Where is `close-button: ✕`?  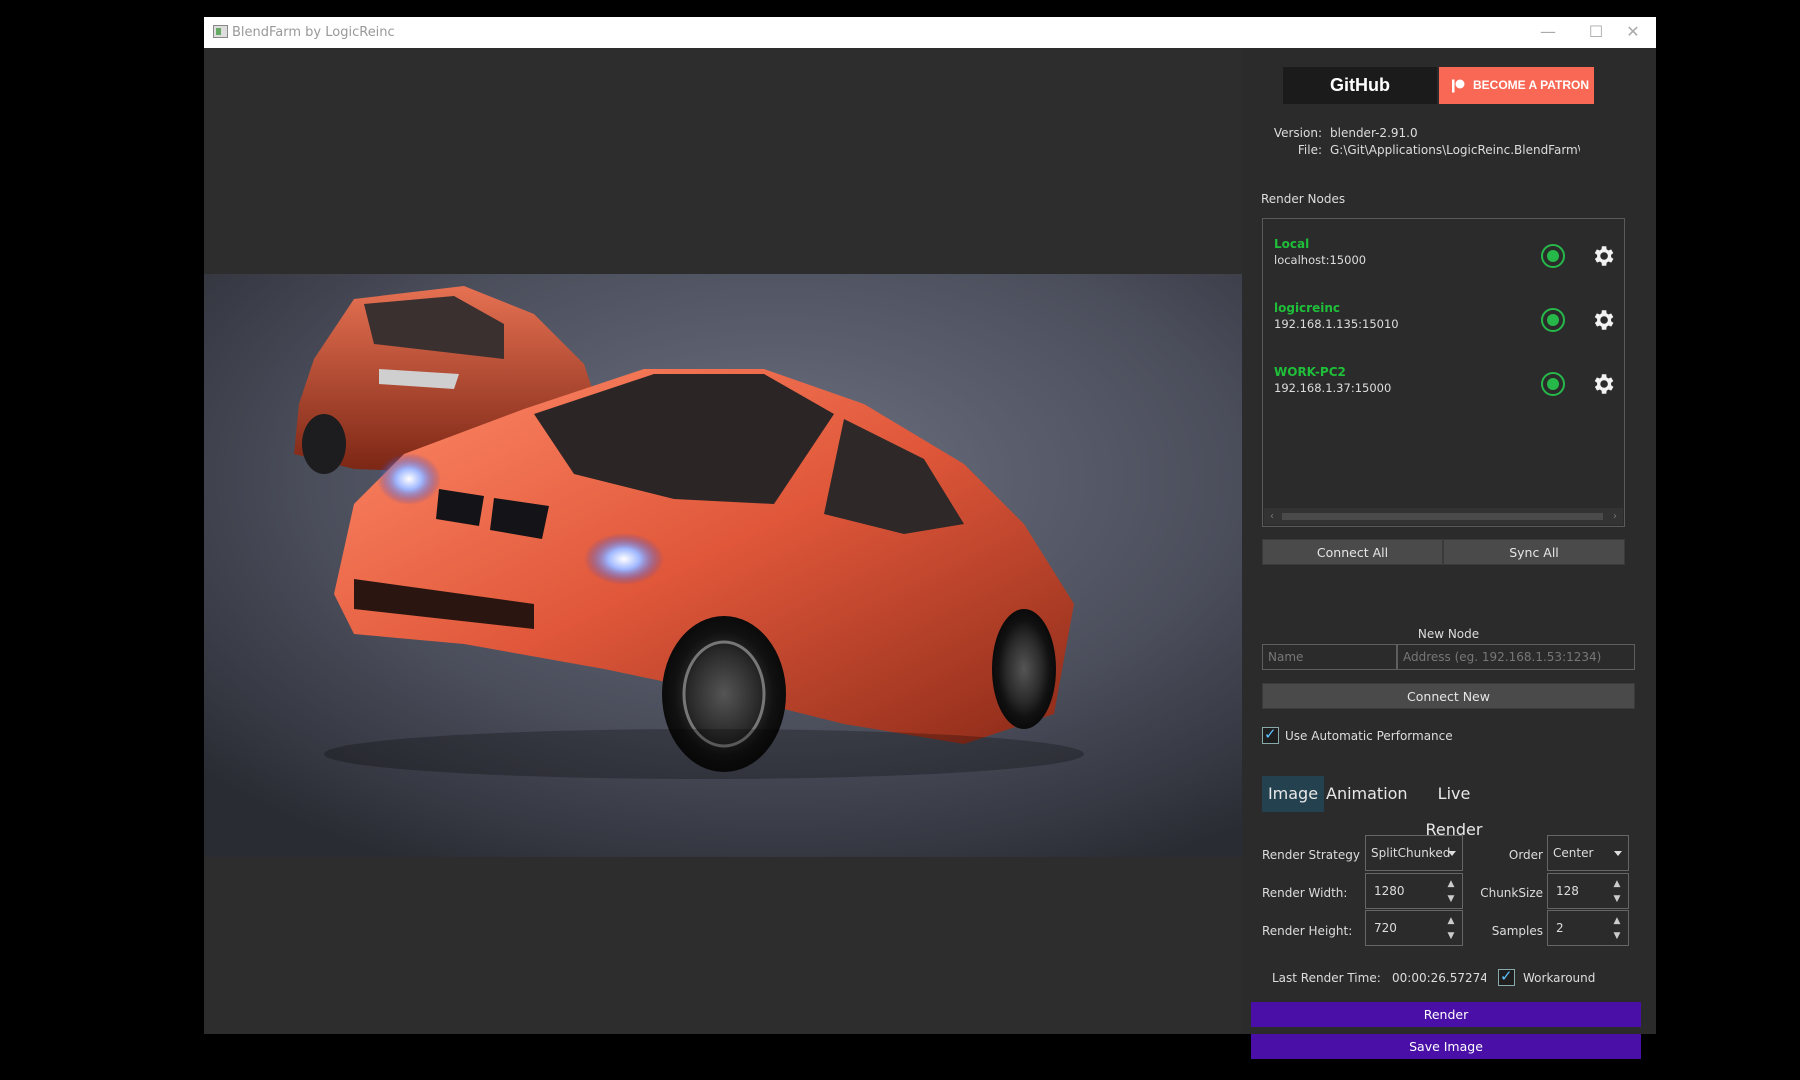 close-button: ✕ is located at coordinates (1633, 32).